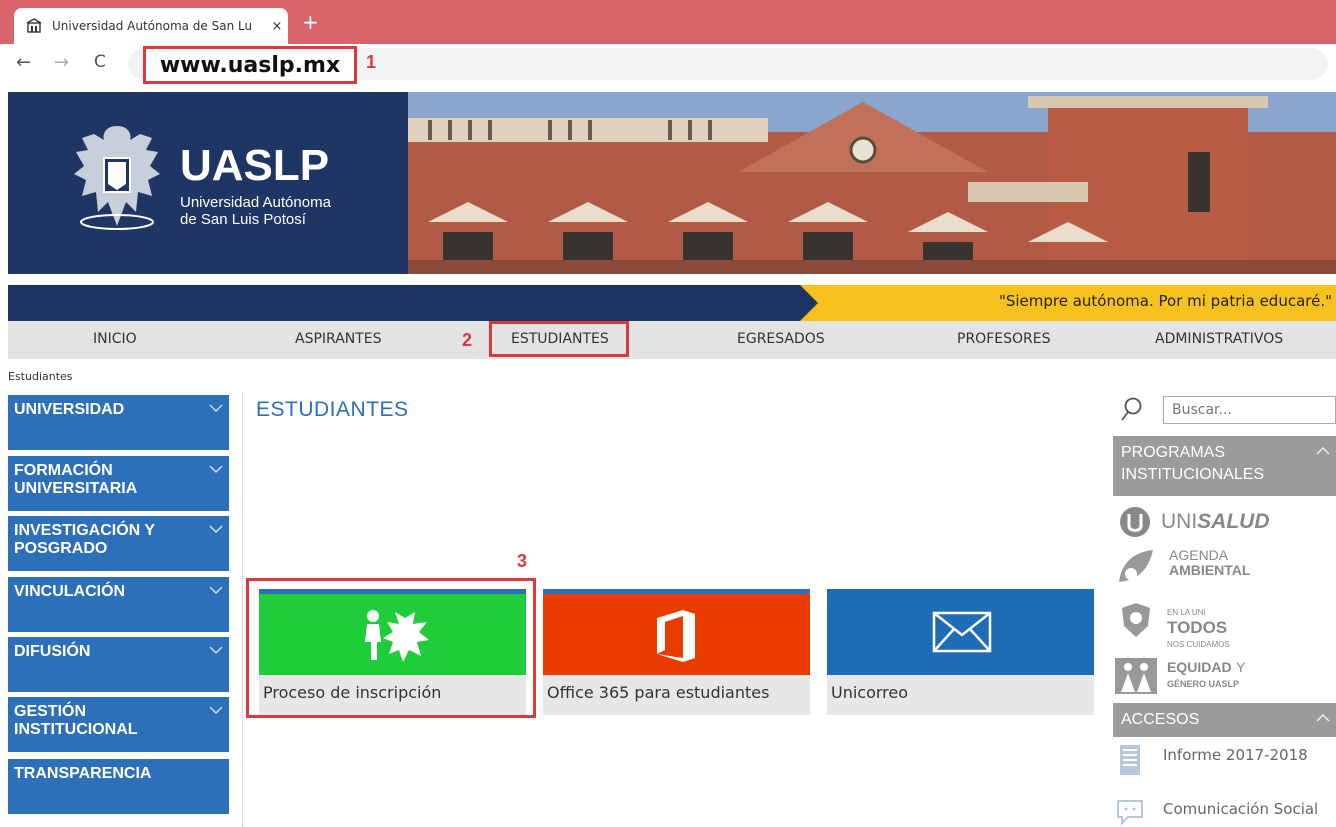  What do you see at coordinates (1136, 566) in the screenshot?
I see `agenda-ambiental-icon` at bounding box center [1136, 566].